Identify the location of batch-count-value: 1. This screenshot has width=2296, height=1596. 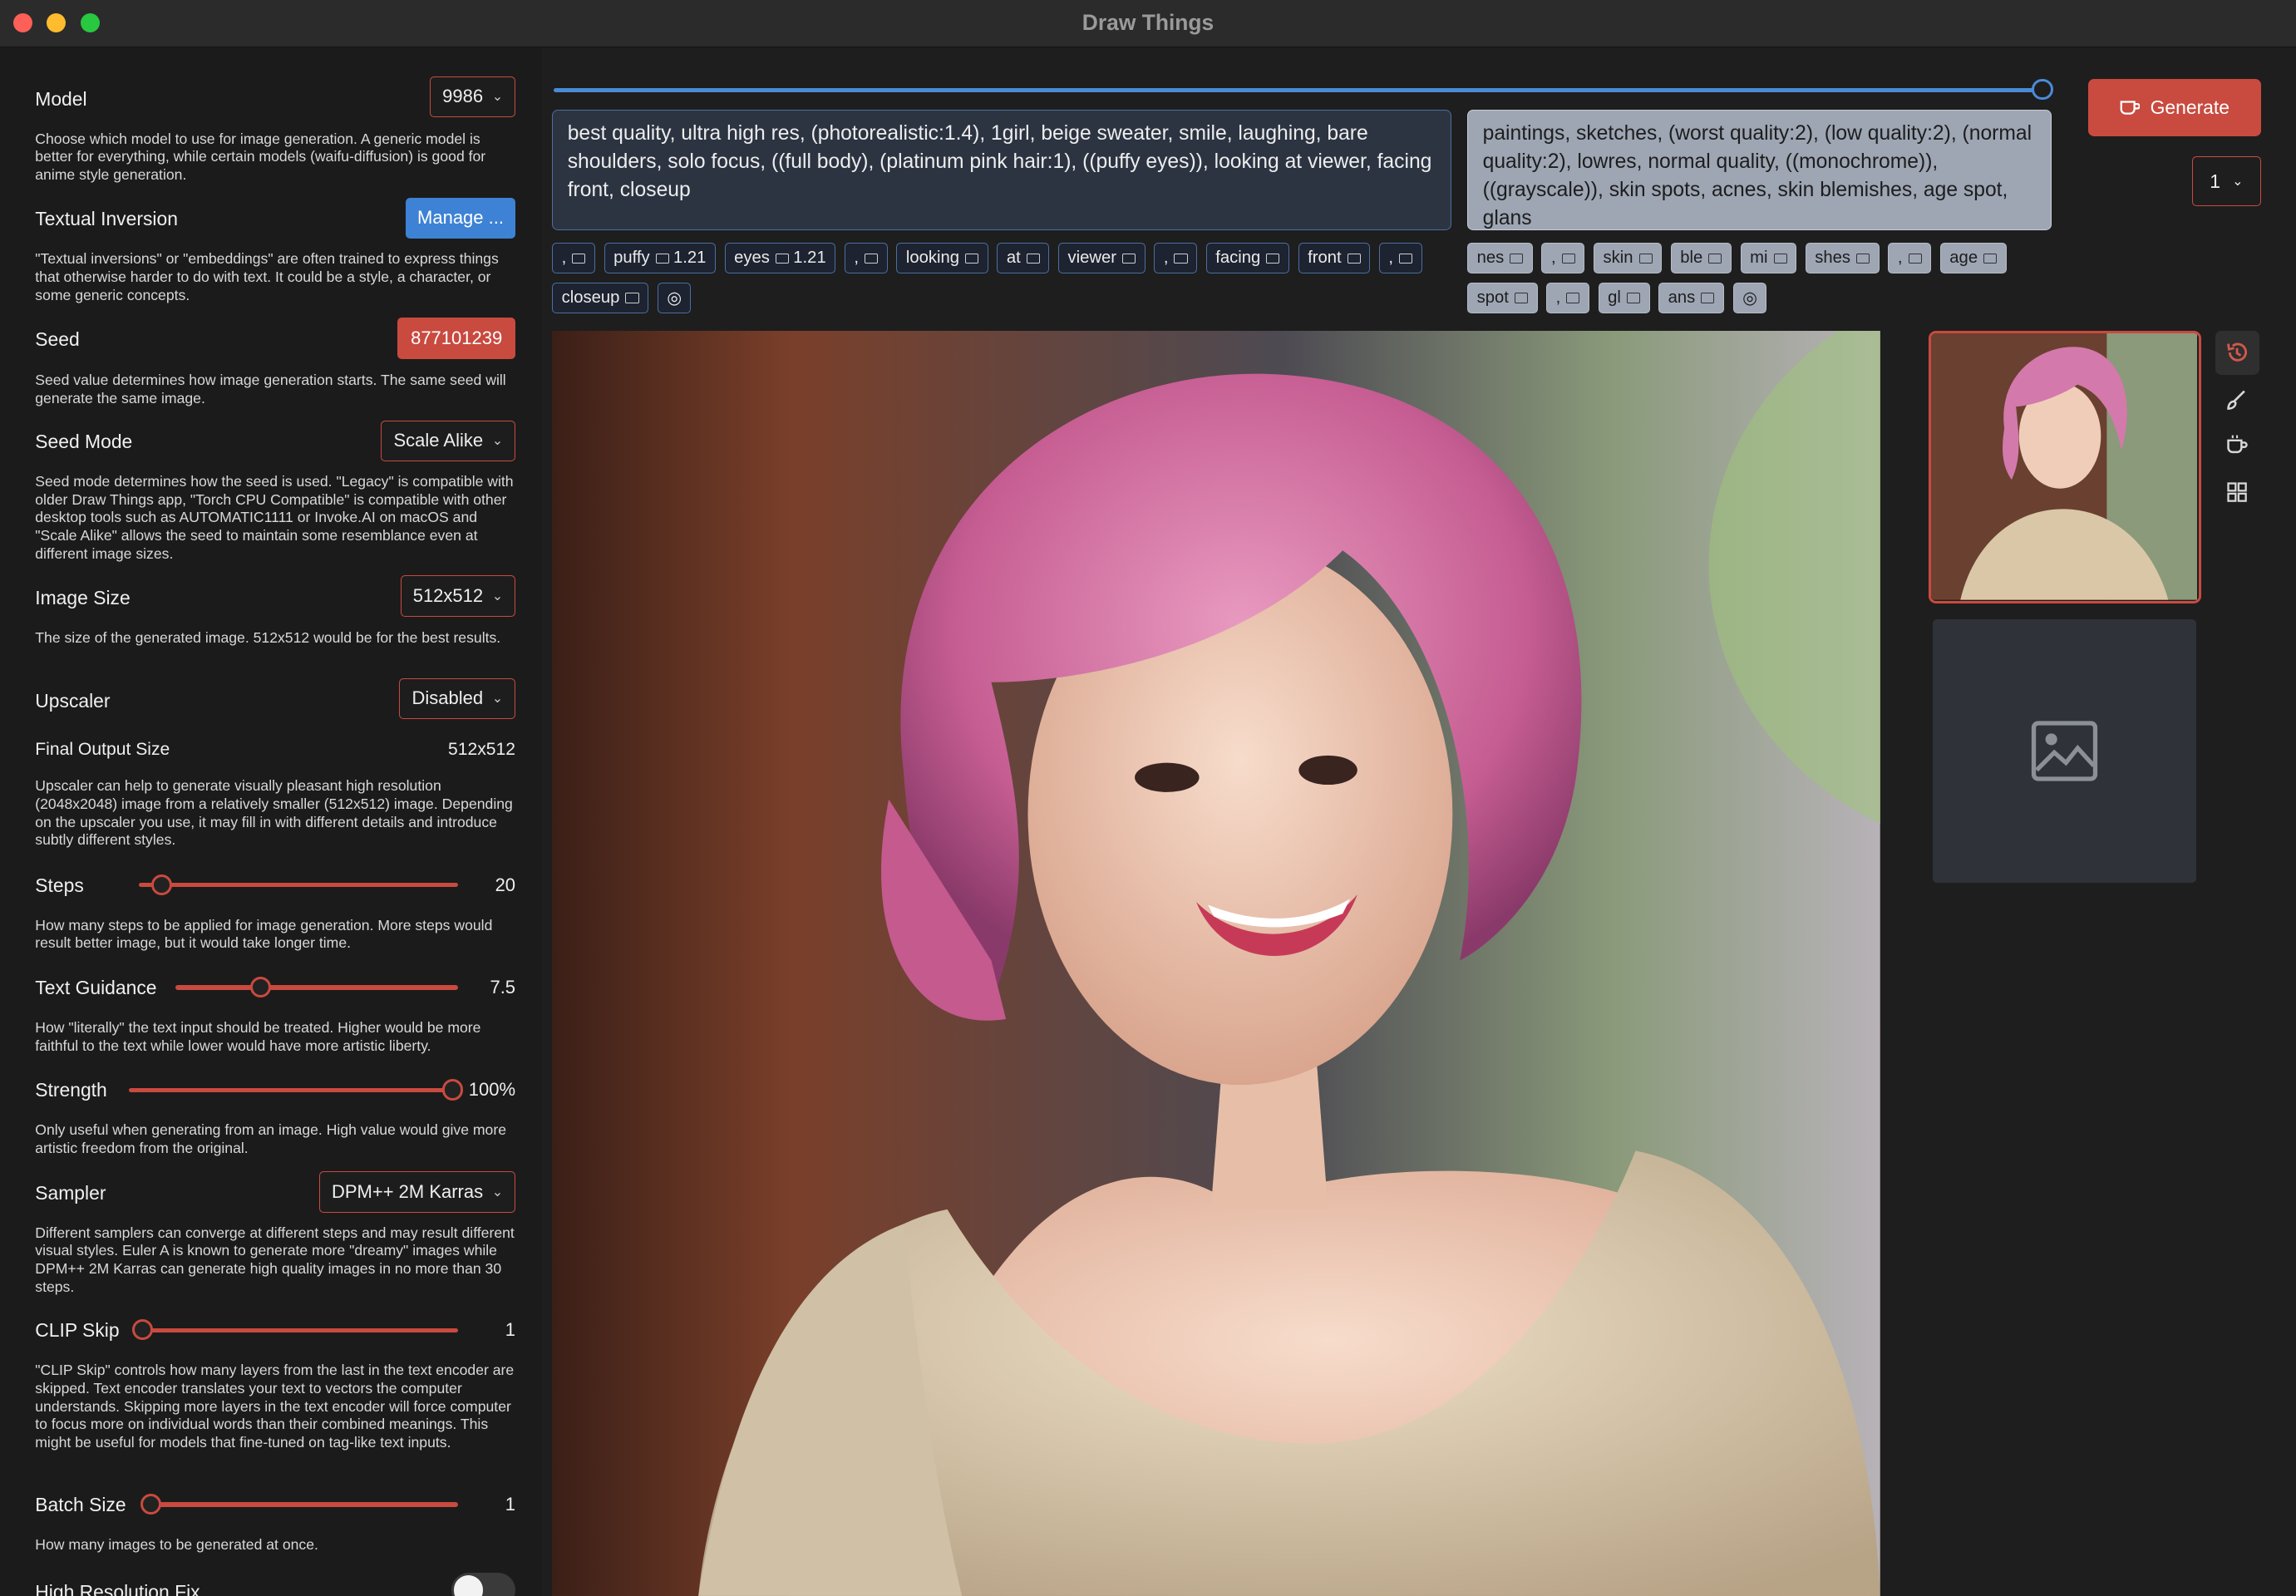
(2215, 181).